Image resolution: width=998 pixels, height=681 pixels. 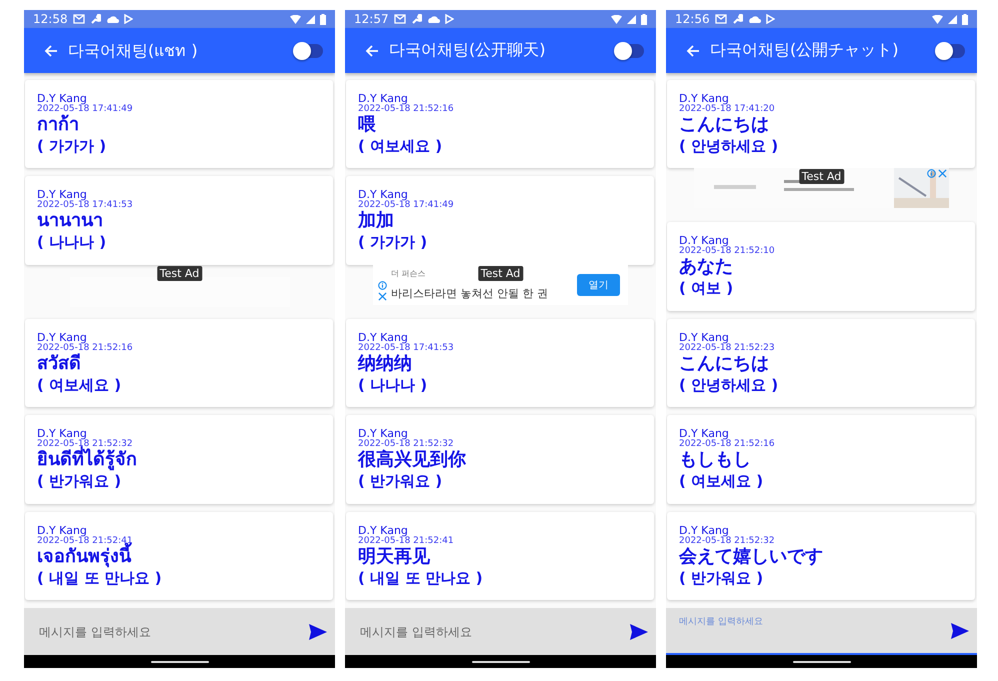 I want to click on screen-title: 다국어채팅(公开聊天), so click(x=467, y=50).